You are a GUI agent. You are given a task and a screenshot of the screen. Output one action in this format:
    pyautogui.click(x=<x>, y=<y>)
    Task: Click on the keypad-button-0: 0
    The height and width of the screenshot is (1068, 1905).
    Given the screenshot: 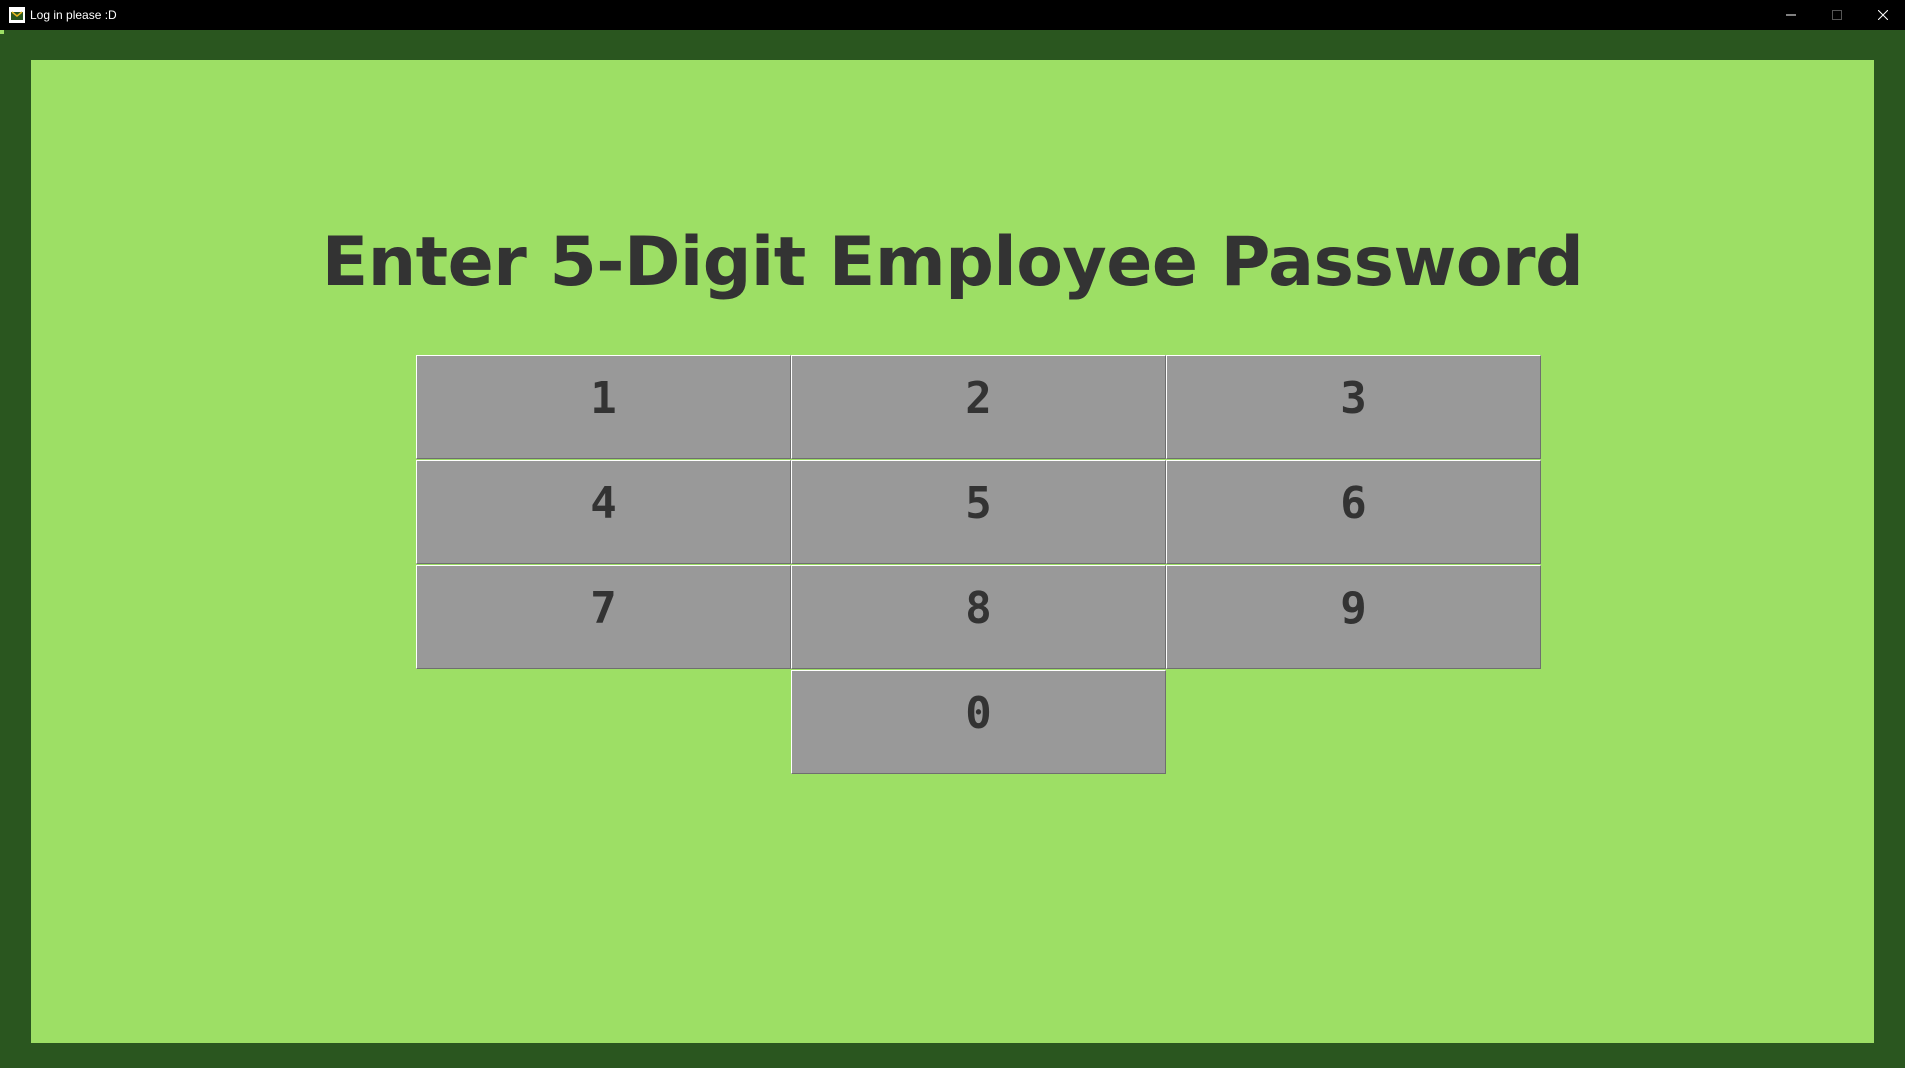 What is the action you would take?
    pyautogui.click(x=978, y=722)
    